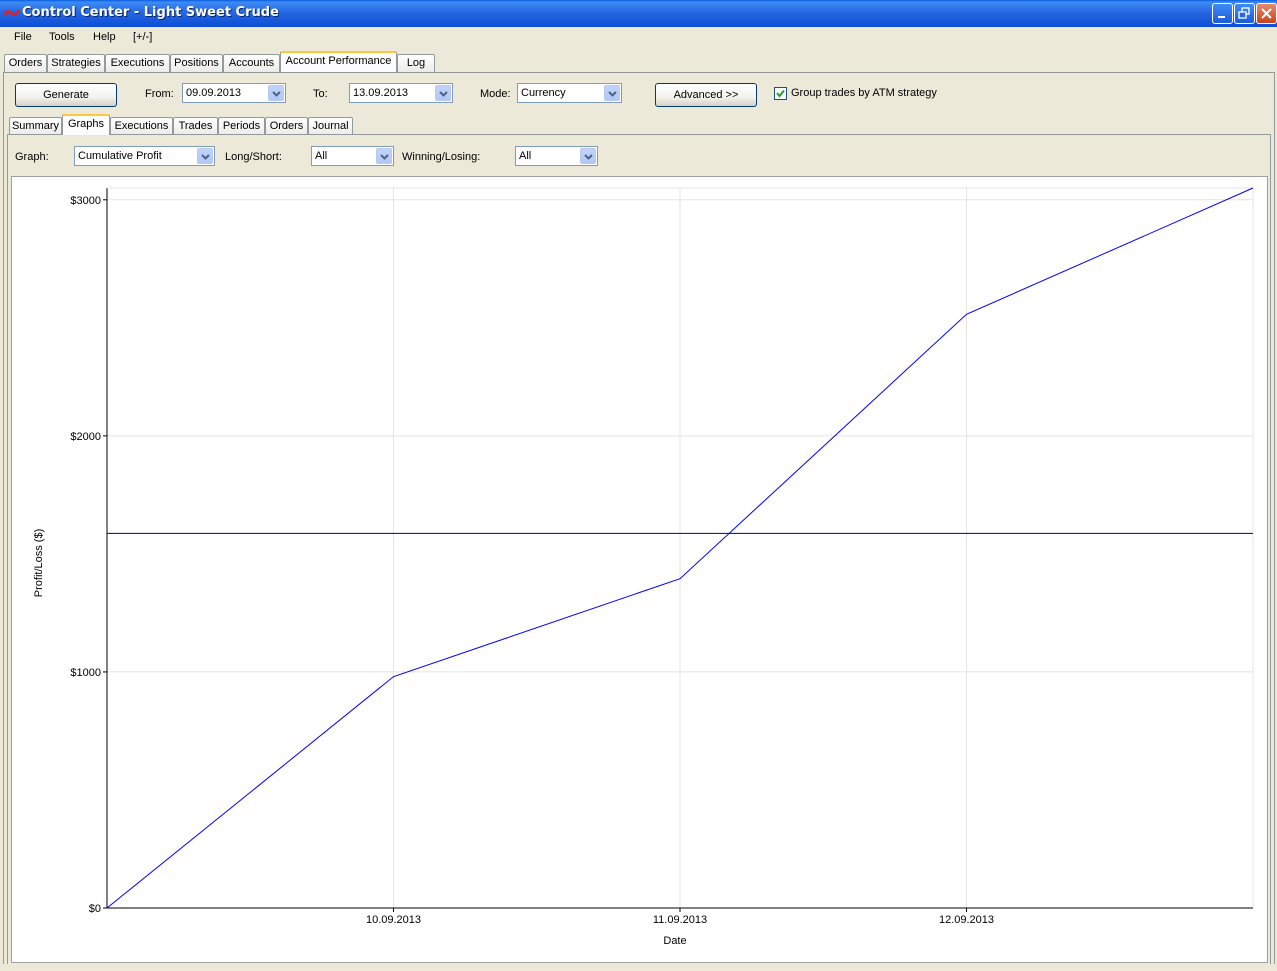 The width and height of the screenshot is (1277, 971). What do you see at coordinates (966, 920) in the screenshot?
I see `x-tick-label: 12.09.2013` at bounding box center [966, 920].